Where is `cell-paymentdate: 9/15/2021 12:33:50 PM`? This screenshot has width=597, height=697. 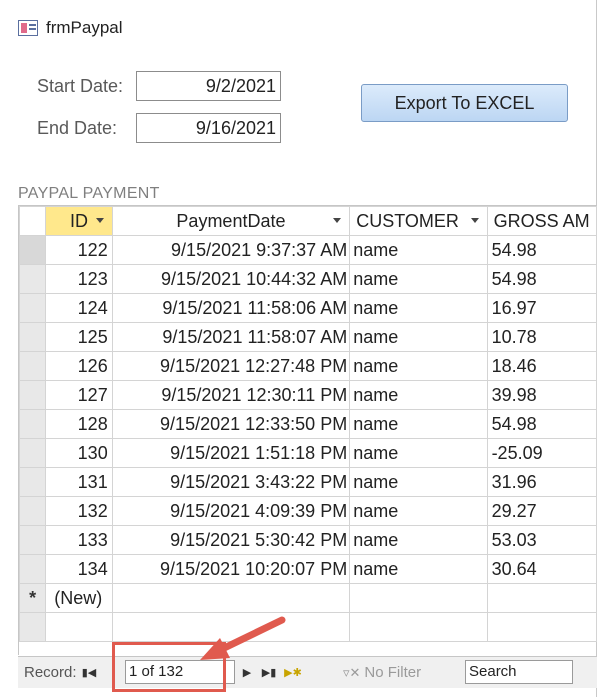 cell-paymentdate: 9/15/2021 12:33:50 PM is located at coordinates (231, 424).